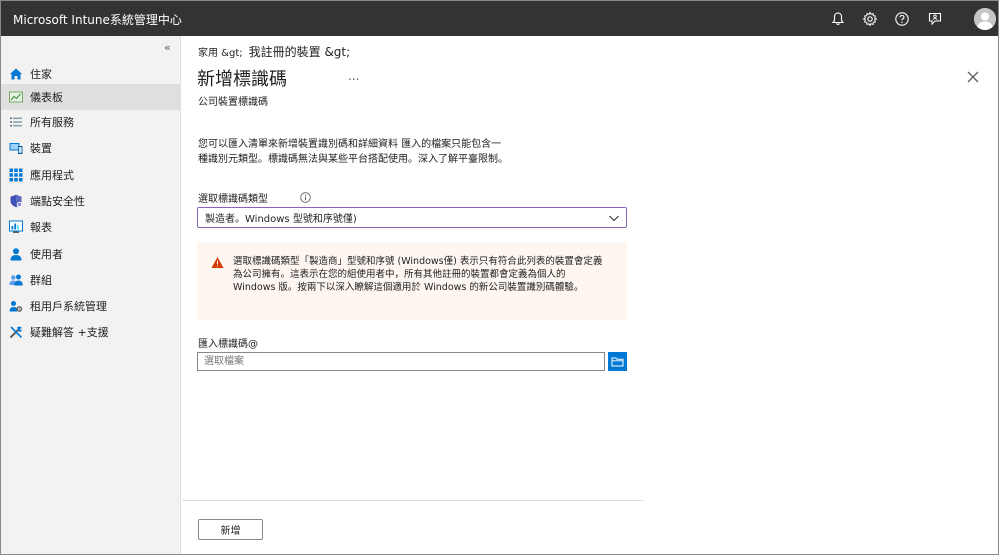  What do you see at coordinates (870, 19) in the screenshot?
I see `gear-icon` at bounding box center [870, 19].